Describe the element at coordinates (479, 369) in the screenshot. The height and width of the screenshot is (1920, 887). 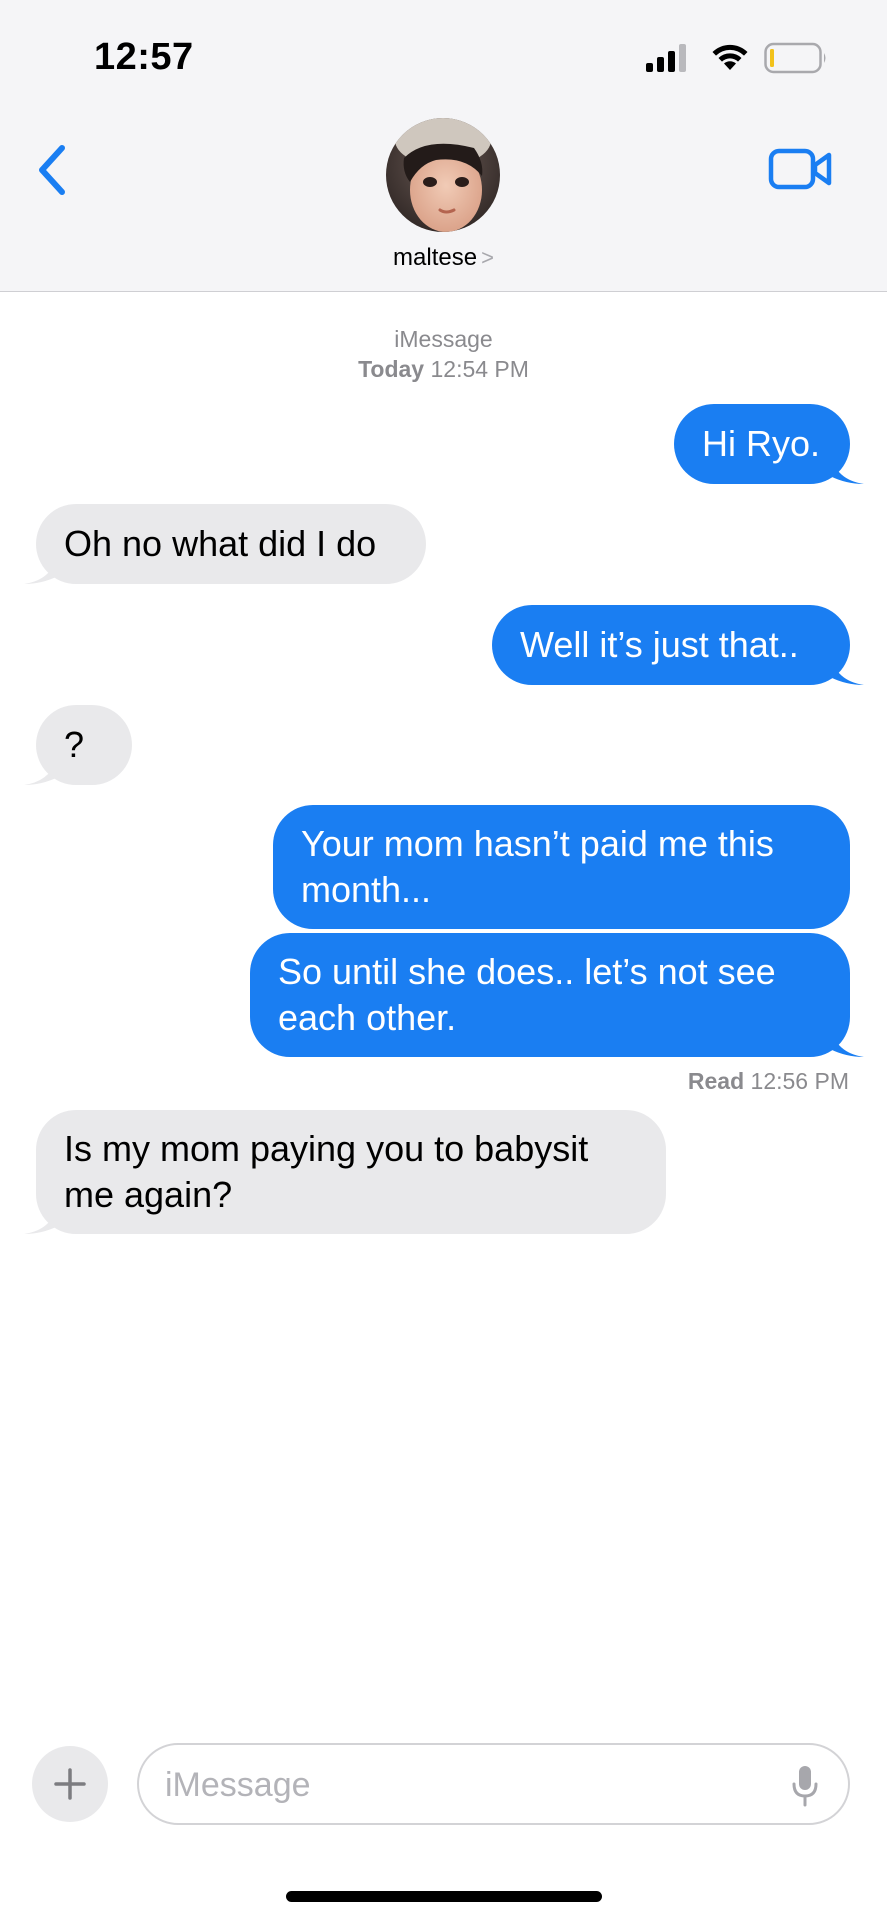
I see `date-time: 12:54 PM` at that location.